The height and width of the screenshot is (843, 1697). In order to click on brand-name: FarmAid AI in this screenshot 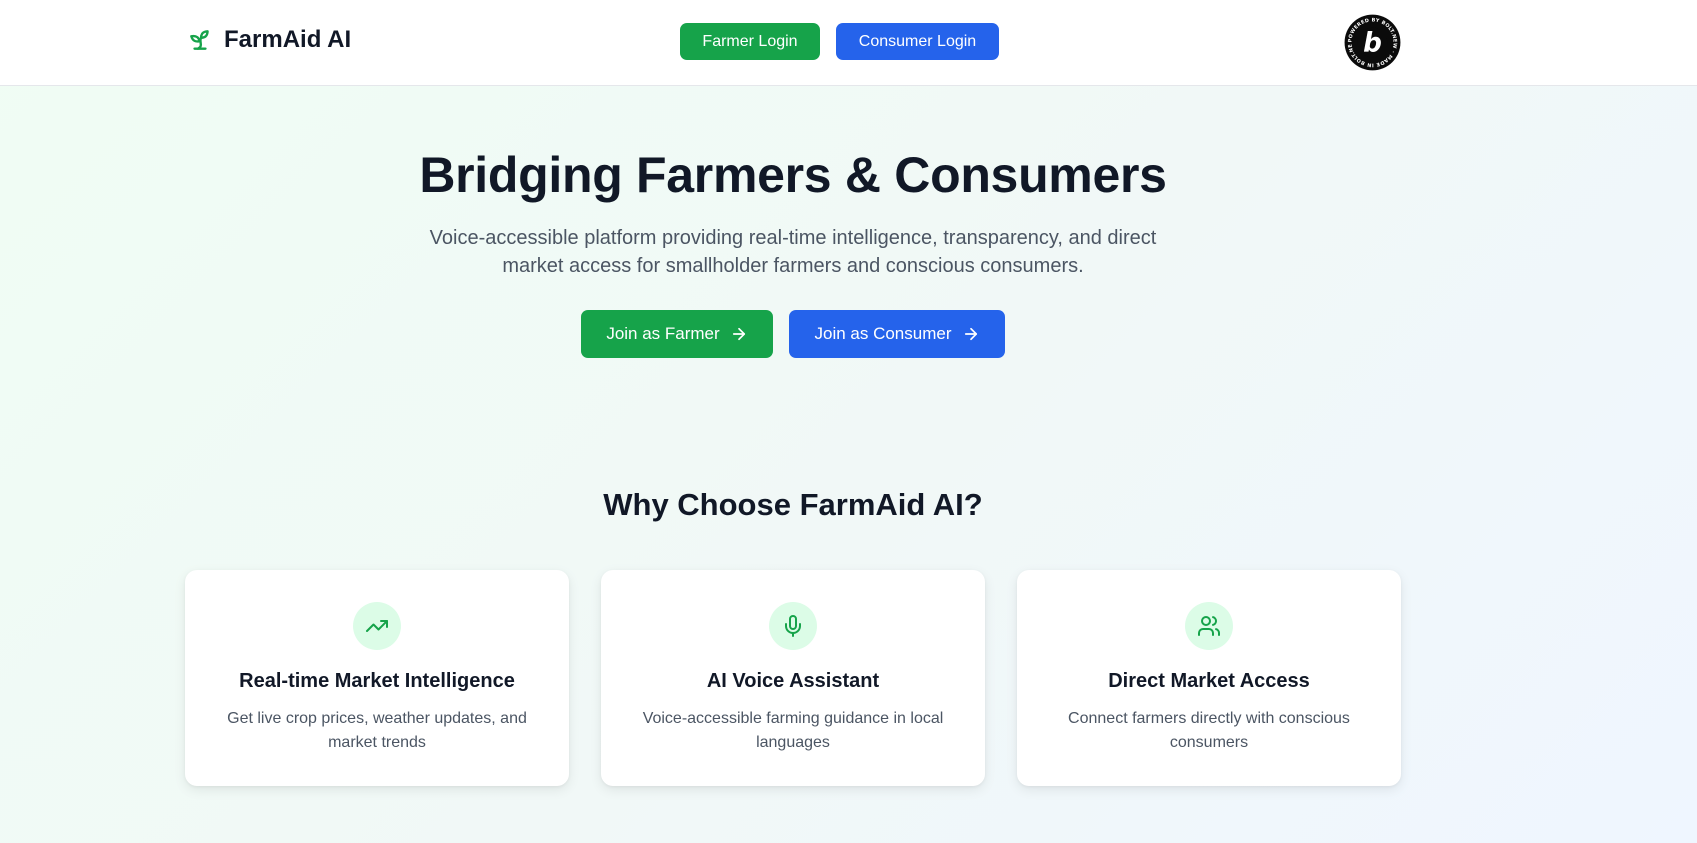, I will do `click(288, 39)`.